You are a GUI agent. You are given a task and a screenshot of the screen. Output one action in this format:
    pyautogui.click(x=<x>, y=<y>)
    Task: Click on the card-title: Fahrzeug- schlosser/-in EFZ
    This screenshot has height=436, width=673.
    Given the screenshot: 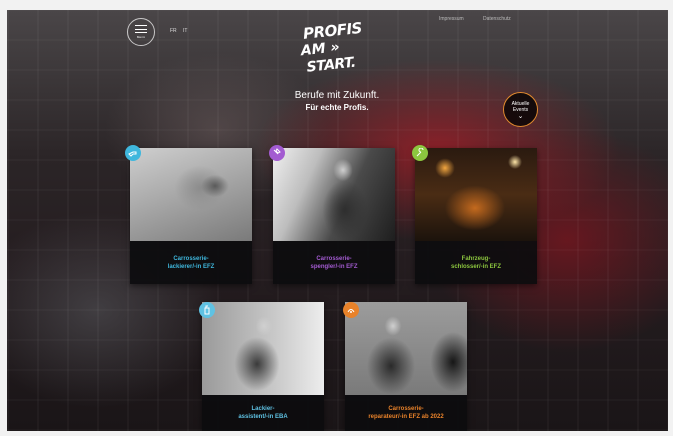 What is the action you would take?
    pyautogui.click(x=475, y=262)
    